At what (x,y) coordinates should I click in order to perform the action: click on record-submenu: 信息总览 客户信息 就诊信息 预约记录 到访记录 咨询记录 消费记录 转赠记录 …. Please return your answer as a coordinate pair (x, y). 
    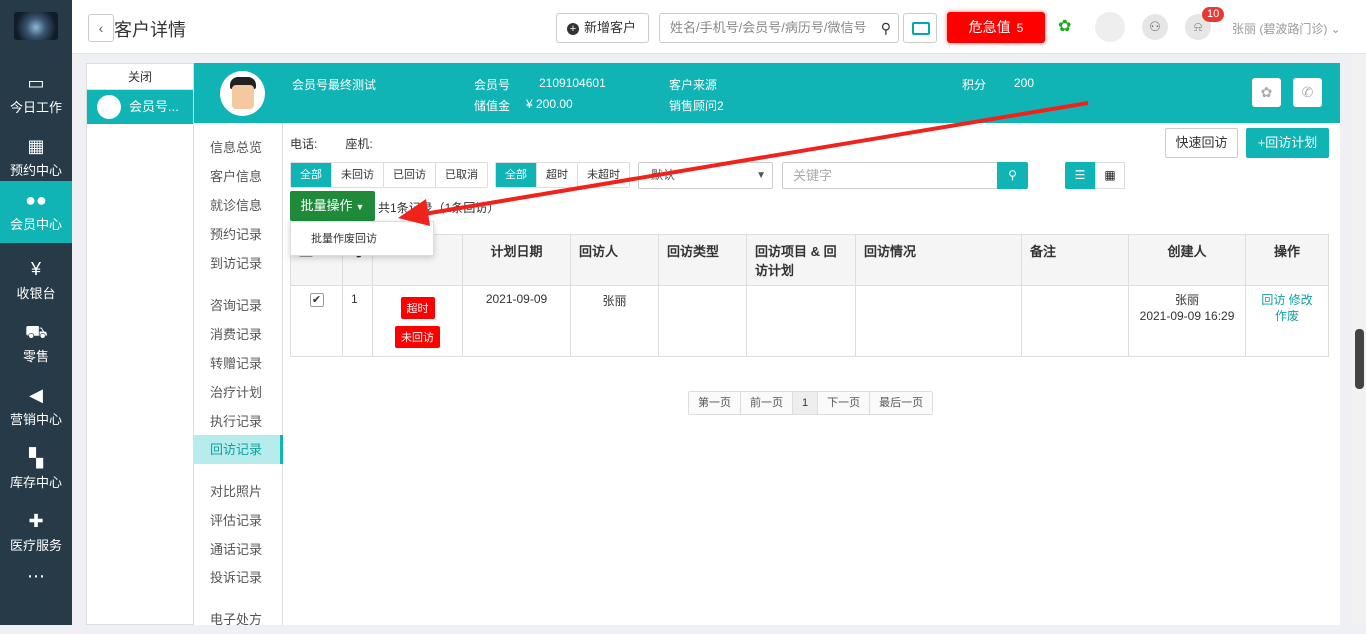
    Looking at the image, I should click on (238, 375).